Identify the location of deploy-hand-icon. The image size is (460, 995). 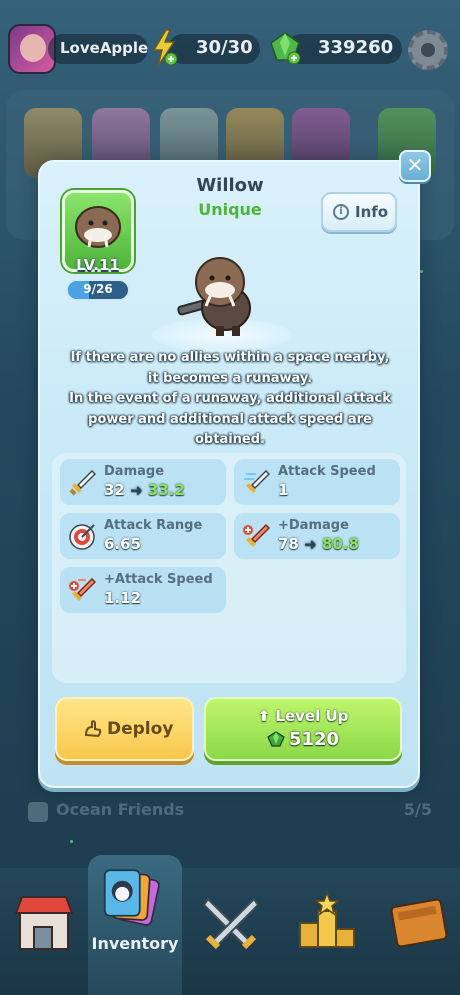
(93, 729).